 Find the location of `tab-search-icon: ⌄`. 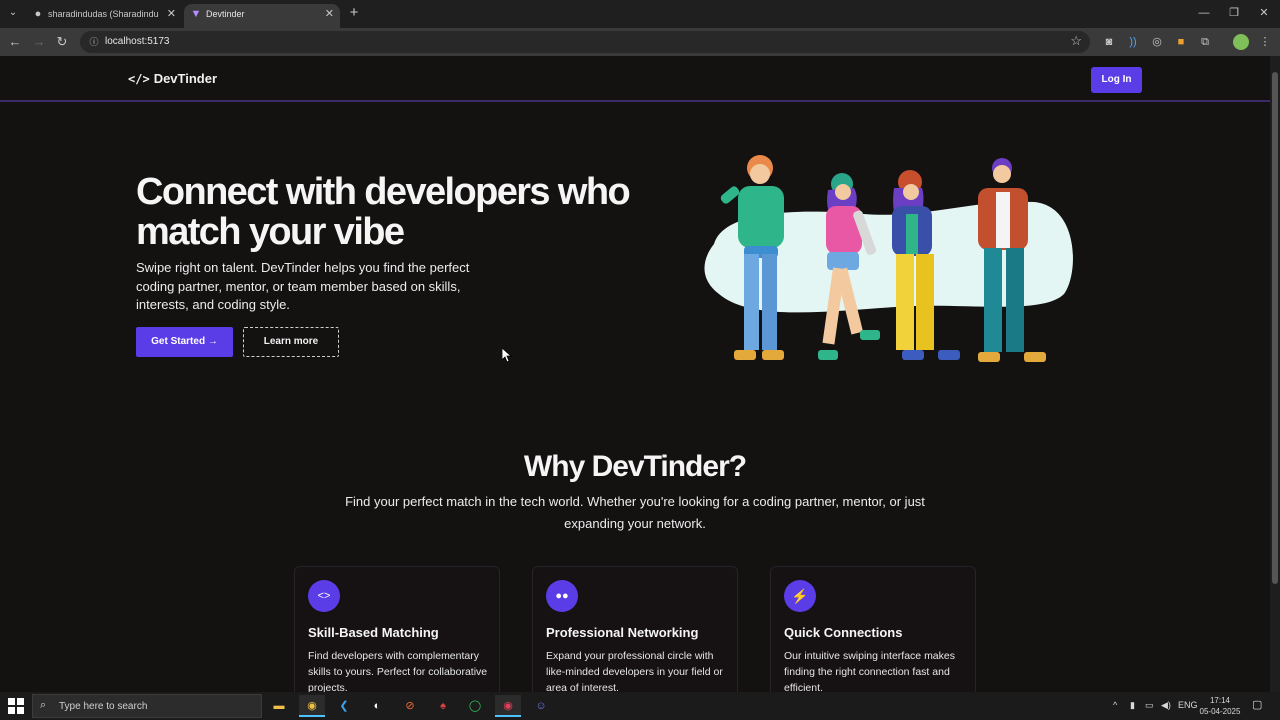

tab-search-icon: ⌄ is located at coordinates (13, 13).